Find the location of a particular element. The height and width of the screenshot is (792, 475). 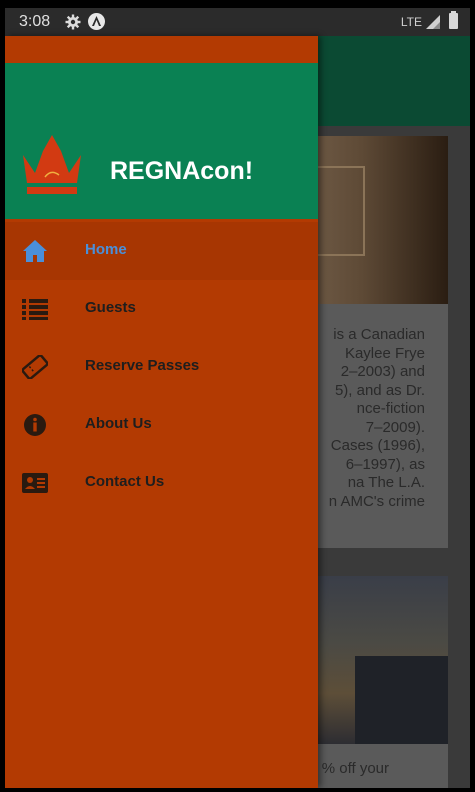

nav-item-label: Contact Us is located at coordinates (125, 481).